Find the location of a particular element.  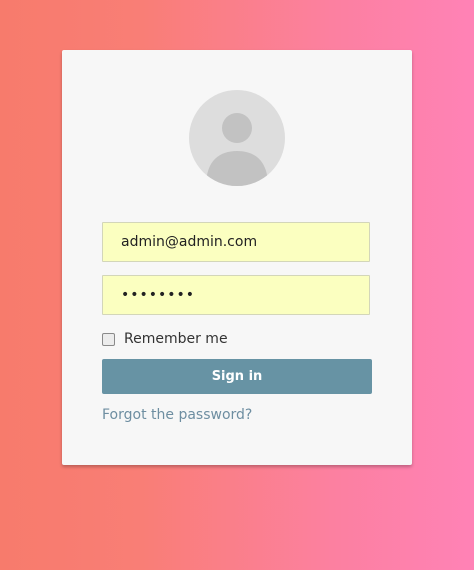

remember-me: Remember me is located at coordinates (165, 339).